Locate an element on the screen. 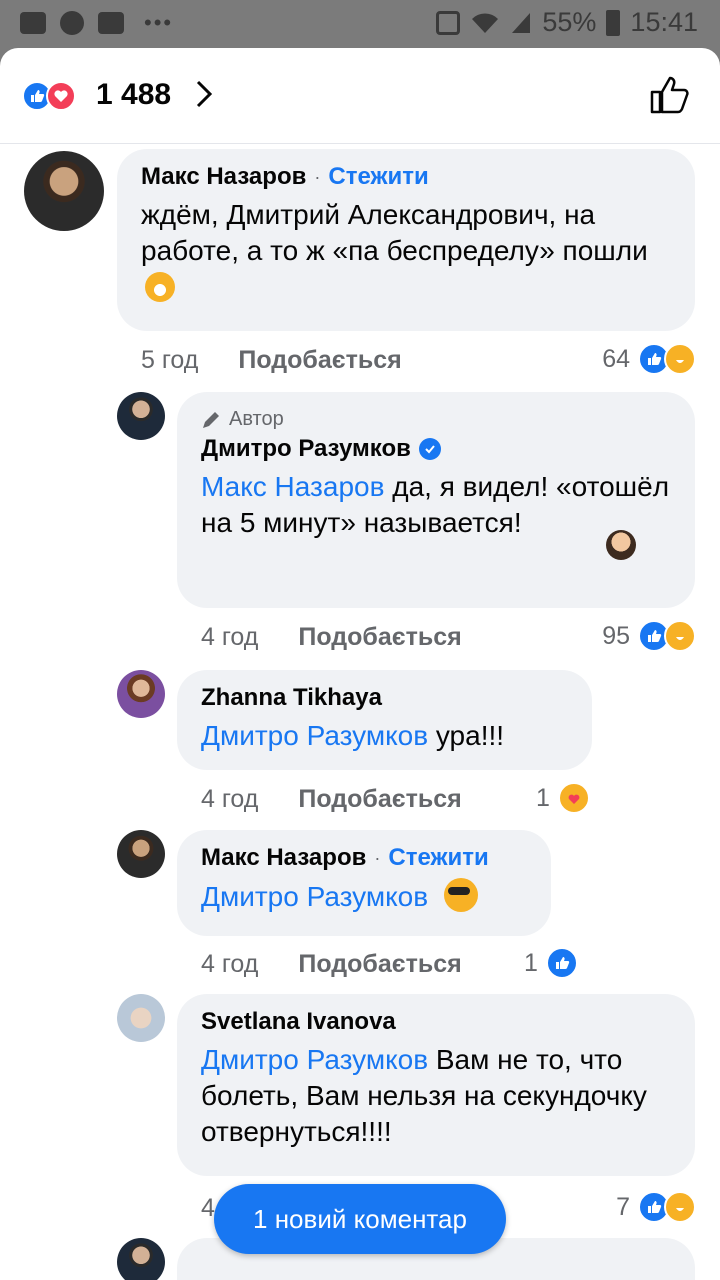 This screenshot has height=1280, width=720. author-badge: Автор is located at coordinates (436, 419).